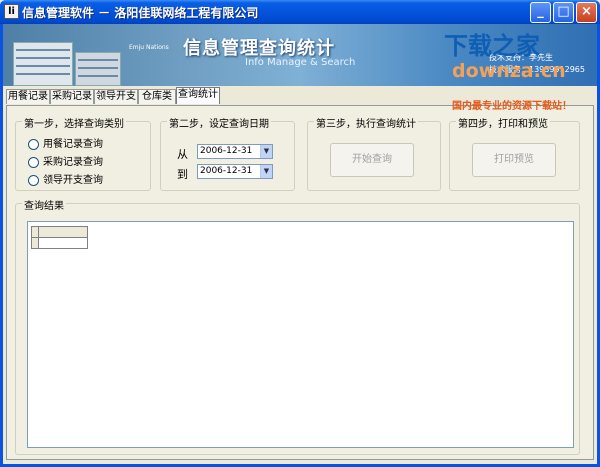  Describe the element at coordinates (28, 96) in the screenshot. I see `tab-meal-records: 用餐记录` at that location.